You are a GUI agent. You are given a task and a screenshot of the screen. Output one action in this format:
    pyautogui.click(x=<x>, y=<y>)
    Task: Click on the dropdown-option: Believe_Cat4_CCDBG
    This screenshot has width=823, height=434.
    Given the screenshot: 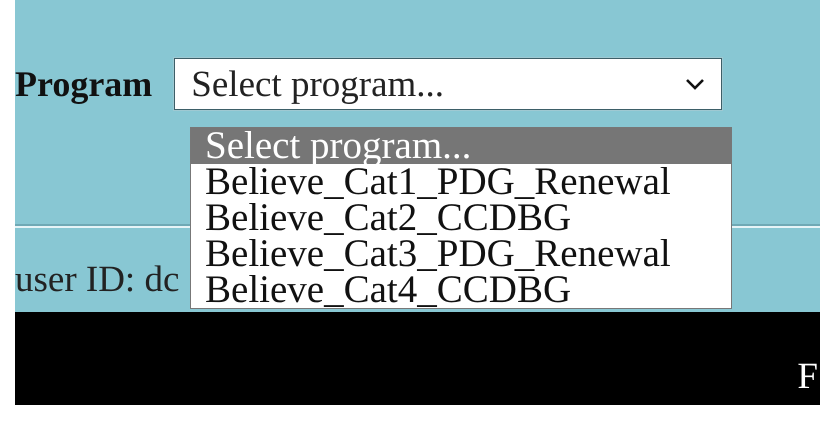 What is the action you would take?
    pyautogui.click(x=461, y=290)
    